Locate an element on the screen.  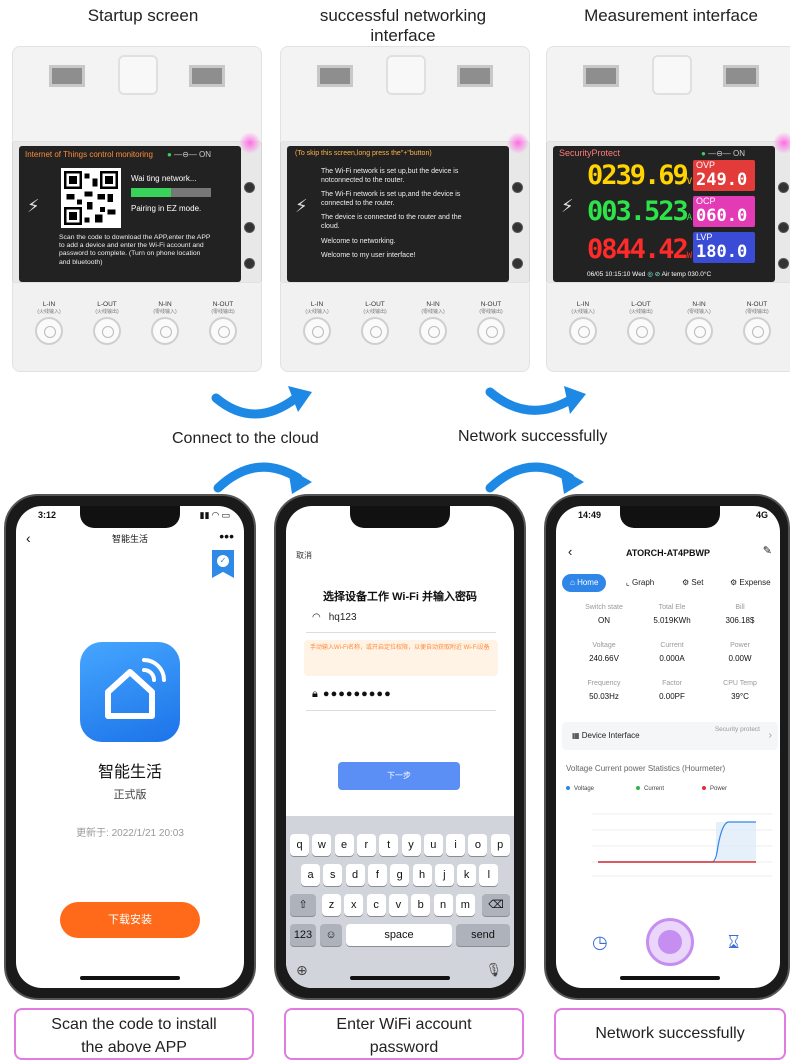
metric-cell: Bill 306.18$ is located at coordinates (740, 614).